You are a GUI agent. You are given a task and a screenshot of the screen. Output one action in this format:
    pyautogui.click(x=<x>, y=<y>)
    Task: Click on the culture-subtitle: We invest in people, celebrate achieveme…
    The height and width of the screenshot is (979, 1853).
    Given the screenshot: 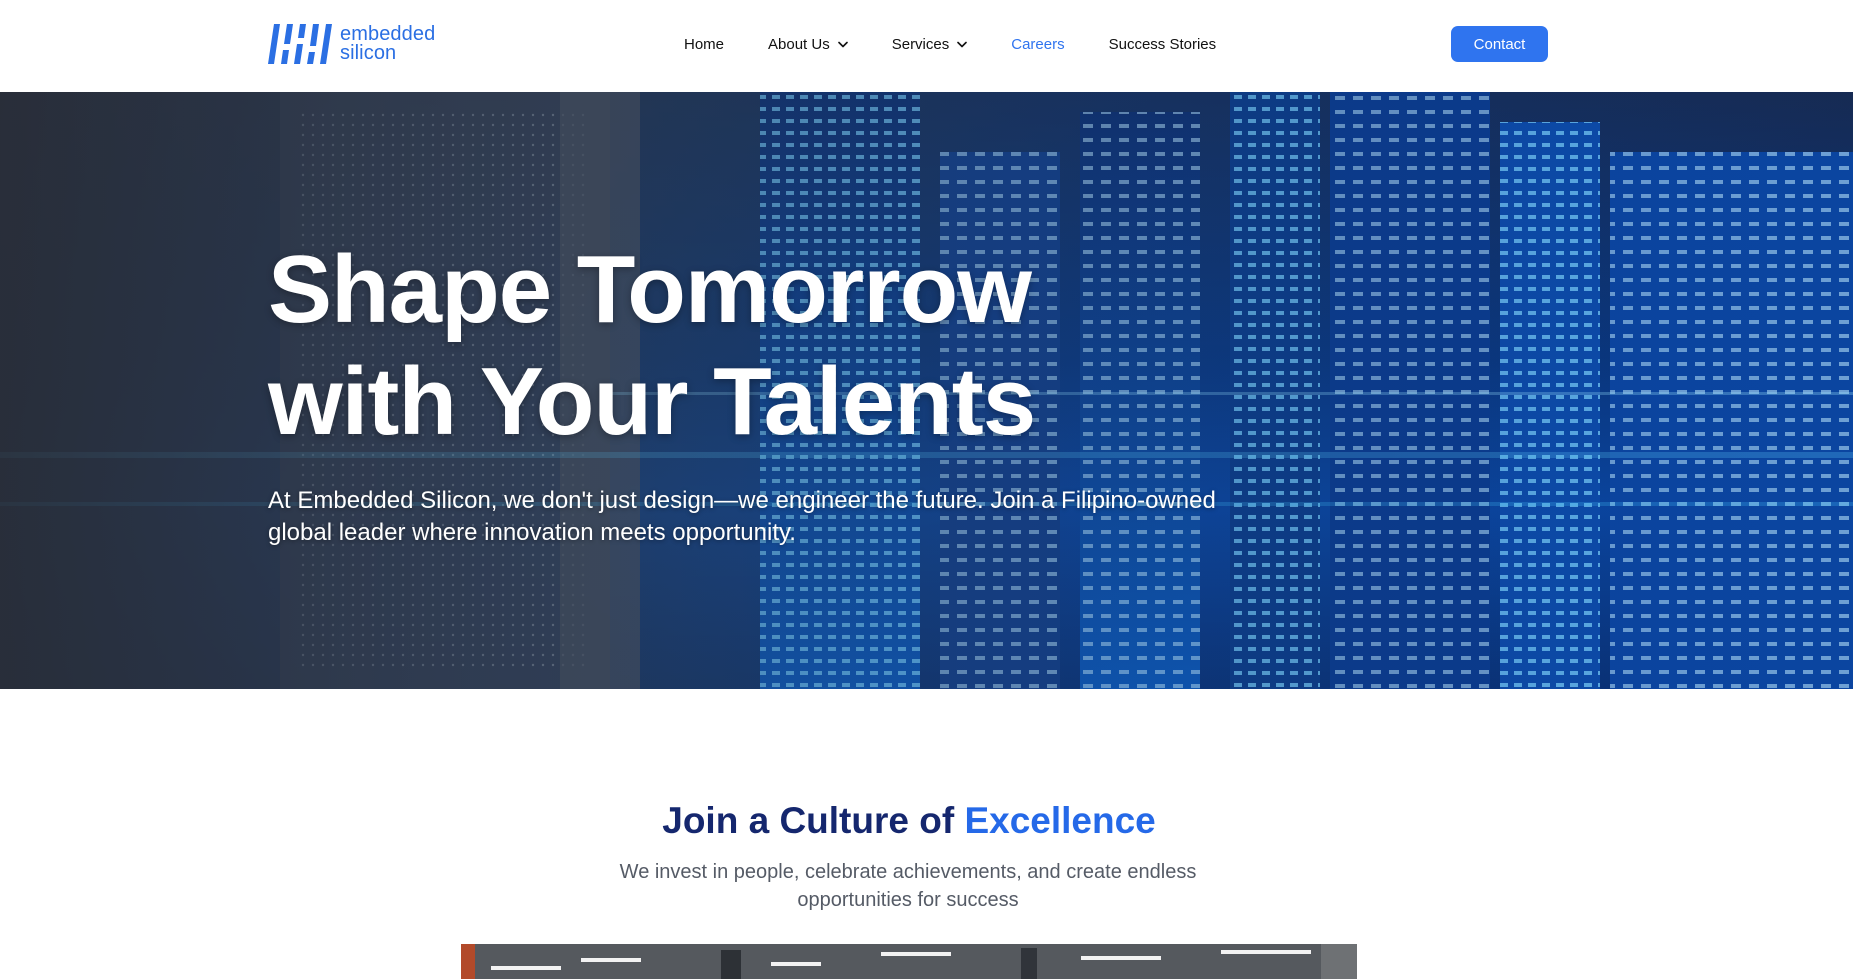 What is the action you would take?
    pyautogui.click(x=908, y=886)
    